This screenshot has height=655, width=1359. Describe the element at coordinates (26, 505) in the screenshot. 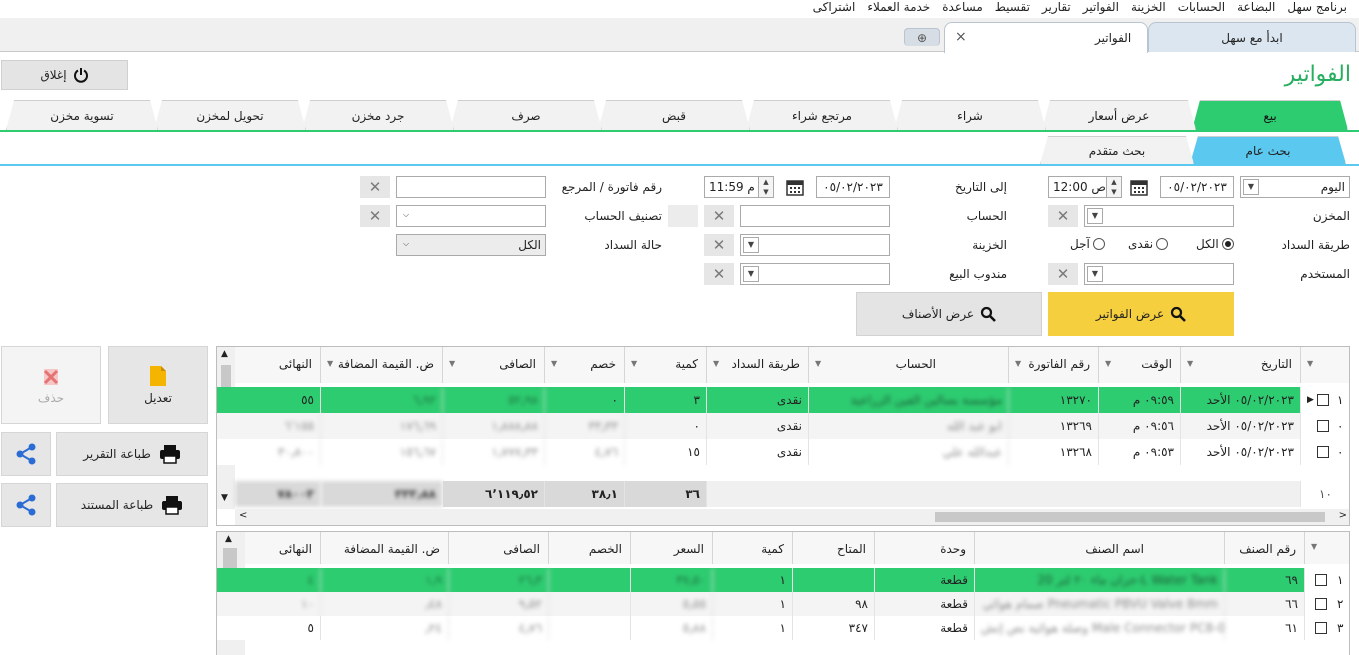

I see `share-document-button` at that location.